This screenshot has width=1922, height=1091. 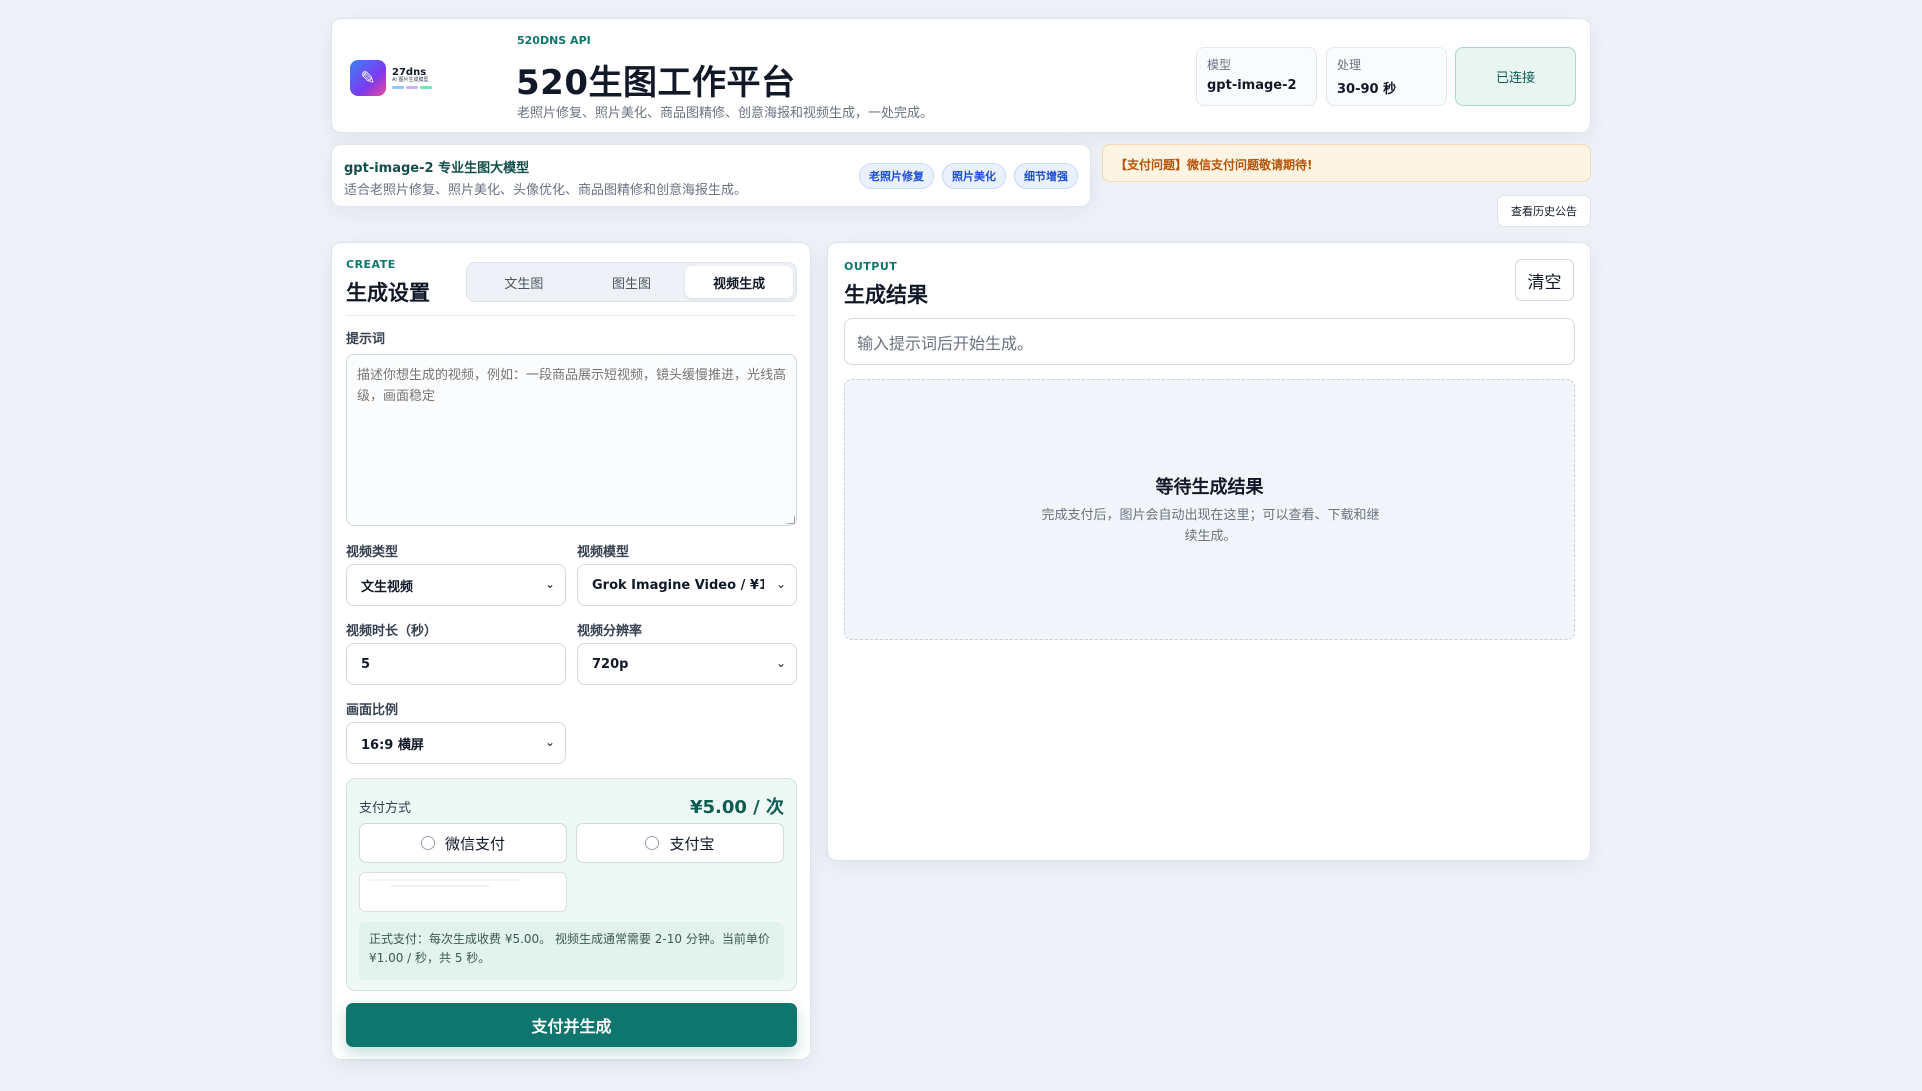 I want to click on video-type-label: 视频类型, so click(x=372, y=552).